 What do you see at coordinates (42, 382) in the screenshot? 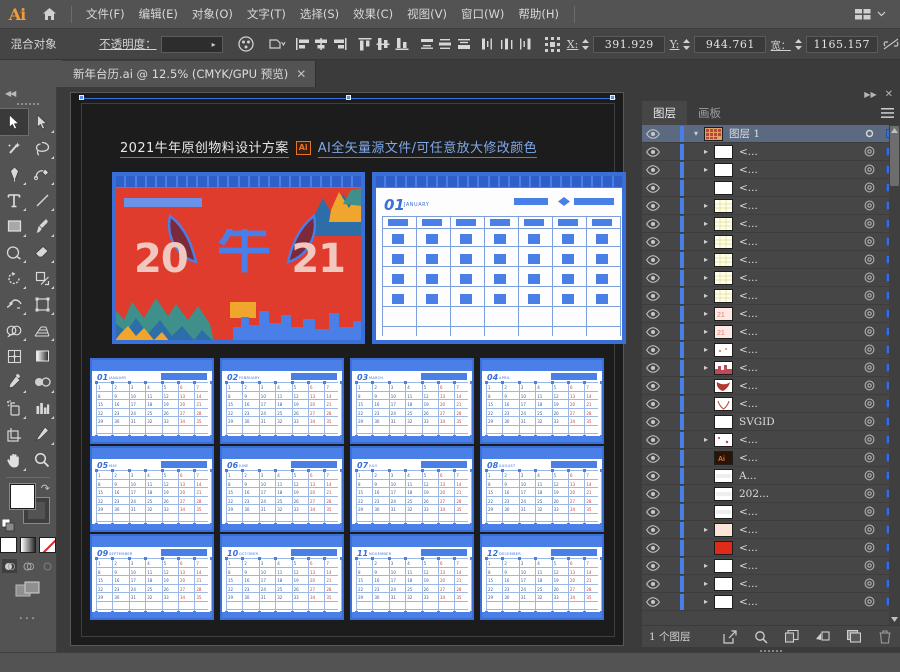
I see `blend-tool` at bounding box center [42, 382].